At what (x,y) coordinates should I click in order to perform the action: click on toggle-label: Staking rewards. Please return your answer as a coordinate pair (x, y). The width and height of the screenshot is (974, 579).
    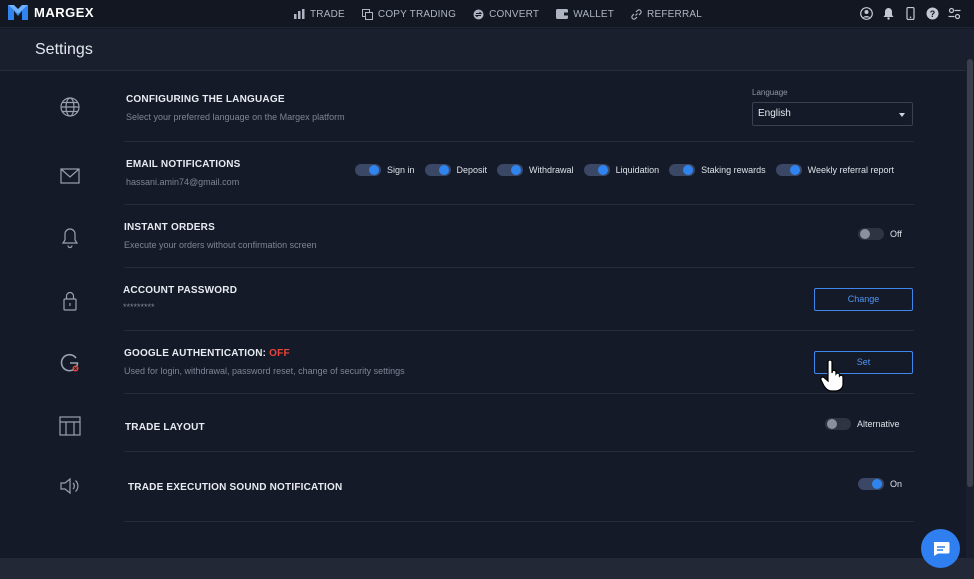
    Looking at the image, I should click on (733, 170).